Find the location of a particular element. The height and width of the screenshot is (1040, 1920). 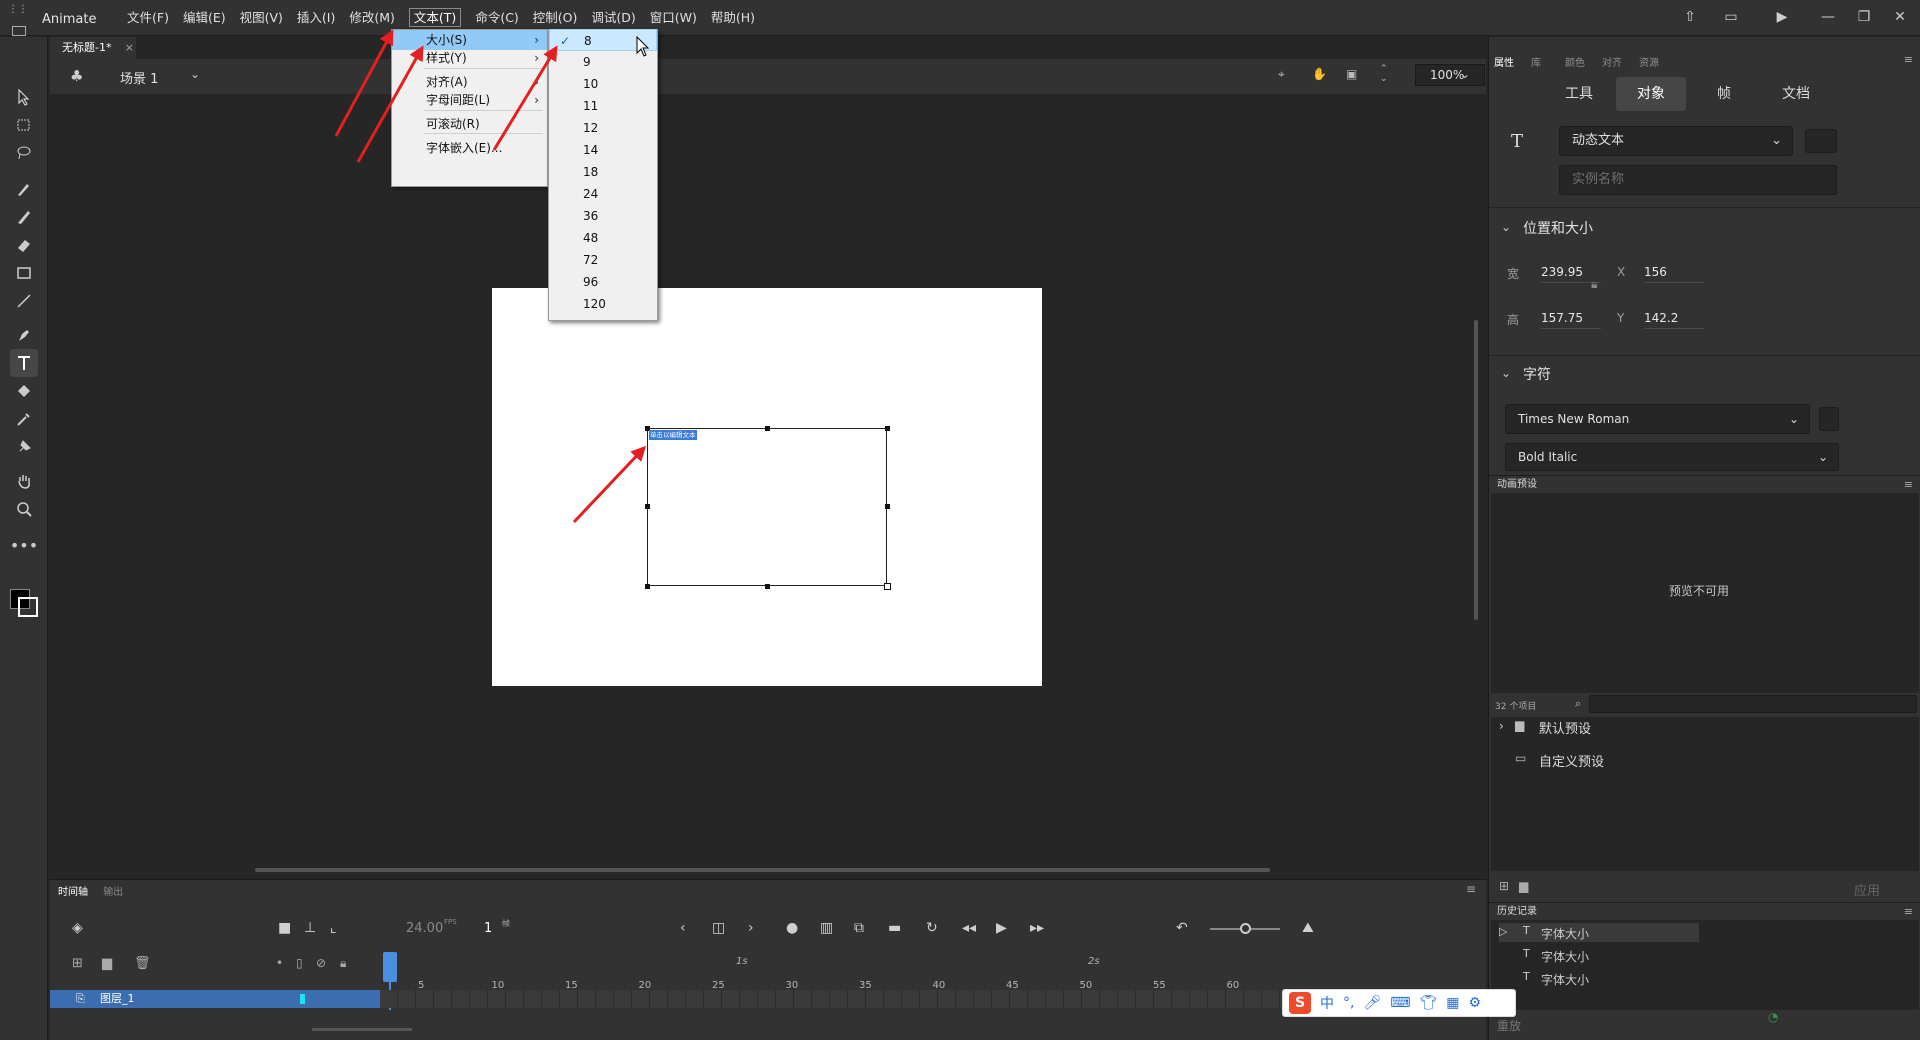

menu-item: 文件(F) is located at coordinates (148, 18).